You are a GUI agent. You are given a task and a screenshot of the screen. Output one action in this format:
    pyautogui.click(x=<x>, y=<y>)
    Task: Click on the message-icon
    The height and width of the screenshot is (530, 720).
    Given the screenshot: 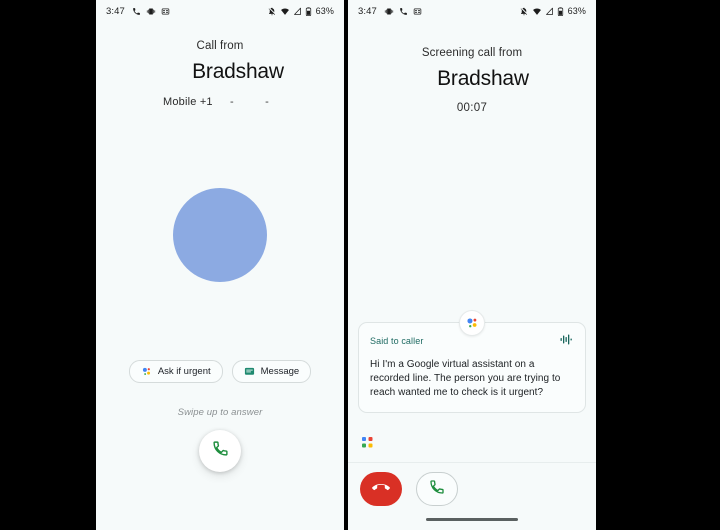 What is the action you would take?
    pyautogui.click(x=249, y=371)
    